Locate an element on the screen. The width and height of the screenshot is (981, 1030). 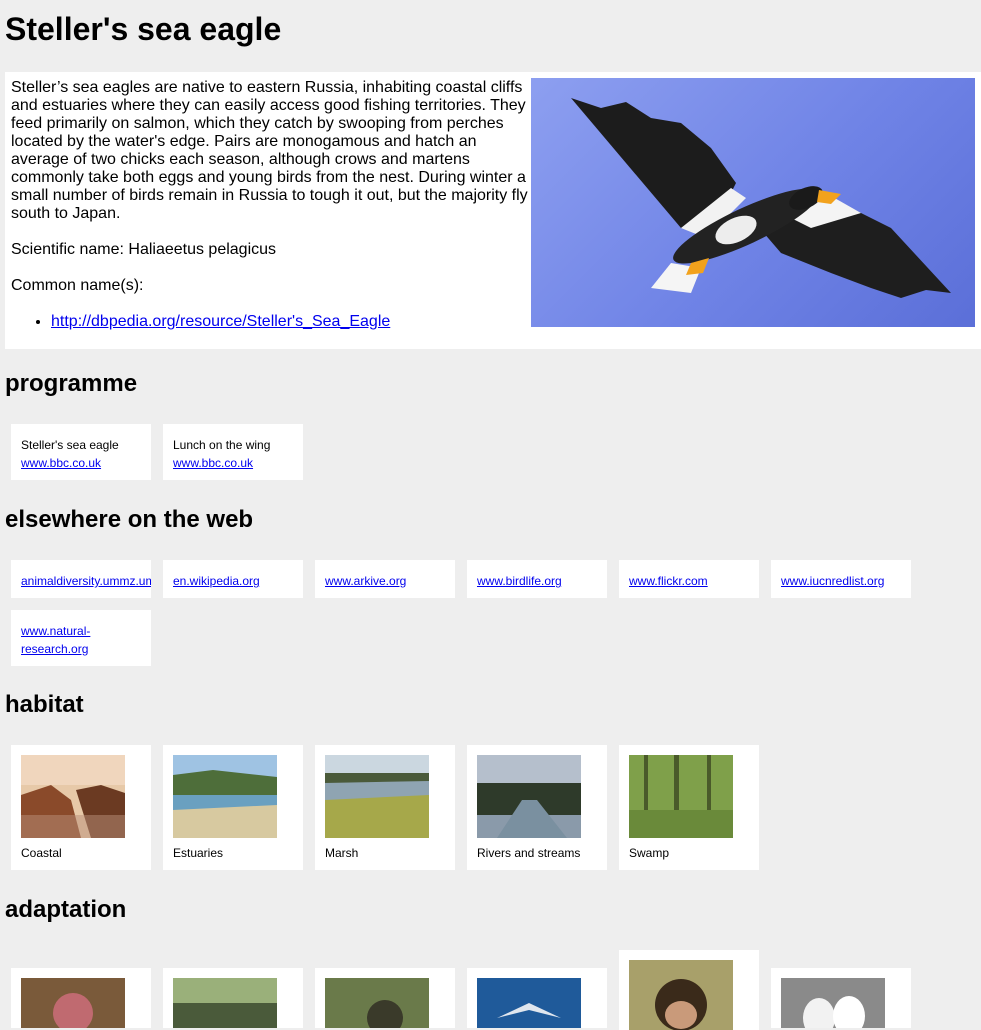
web-link-card: www.birdlife.org is located at coordinates (537, 579).